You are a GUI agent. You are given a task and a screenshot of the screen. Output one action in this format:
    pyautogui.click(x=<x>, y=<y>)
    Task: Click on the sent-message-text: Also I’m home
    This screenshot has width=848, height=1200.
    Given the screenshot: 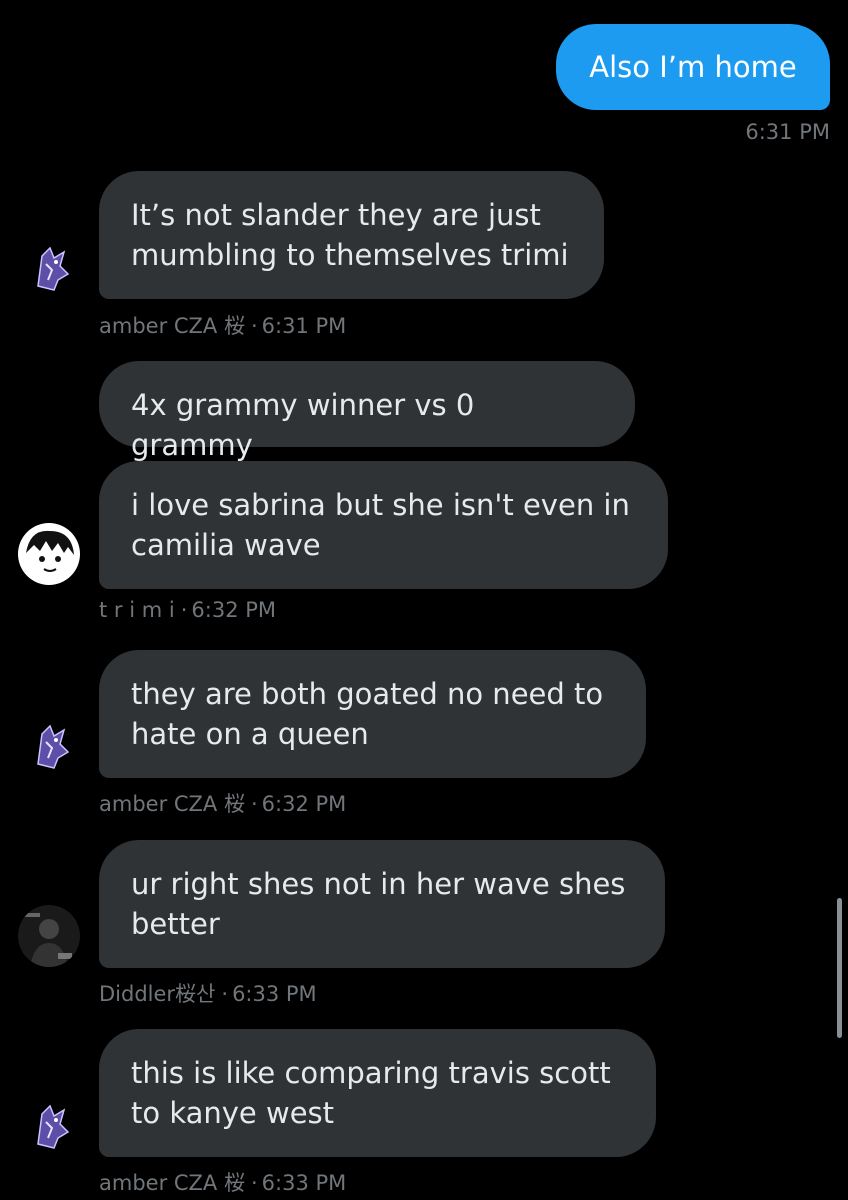 What is the action you would take?
    pyautogui.click(x=693, y=67)
    